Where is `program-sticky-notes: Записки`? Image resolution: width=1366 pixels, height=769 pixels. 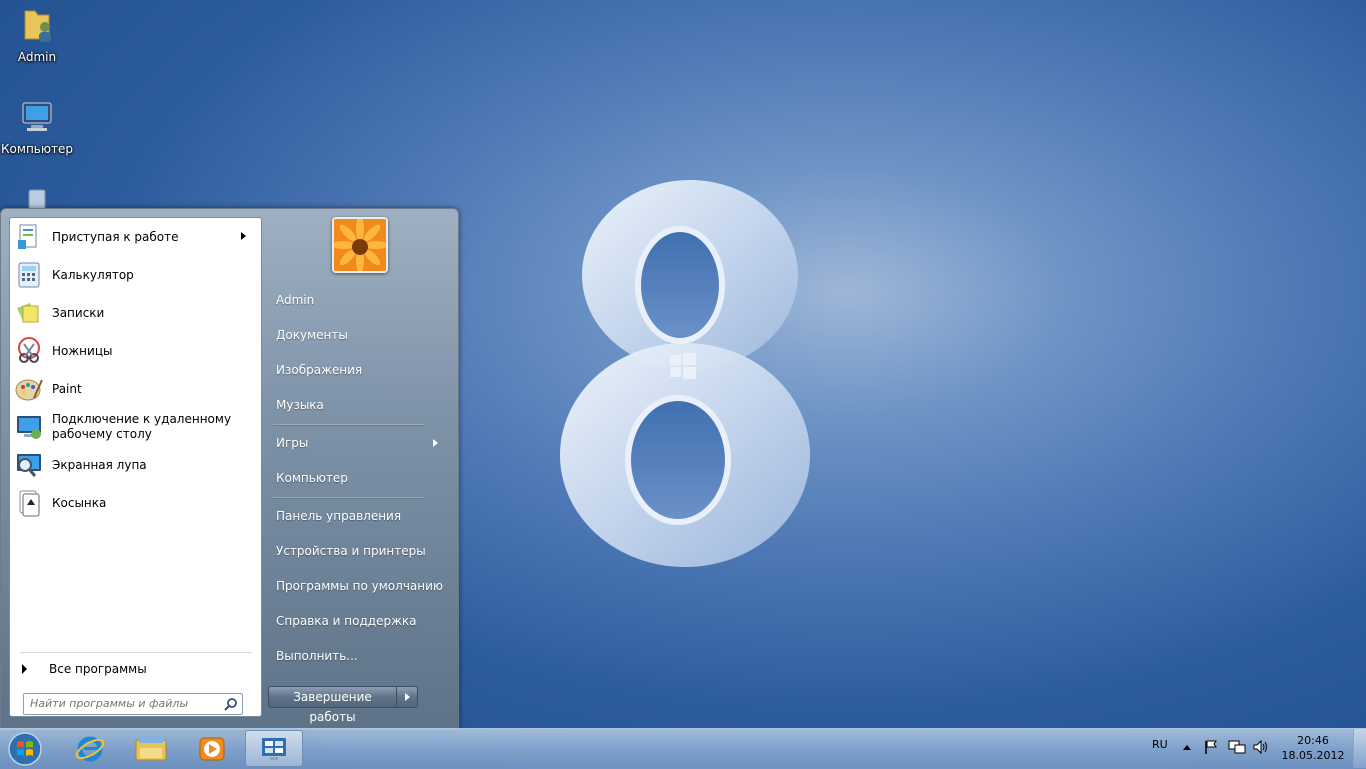 program-sticky-notes: Записки is located at coordinates (135, 313).